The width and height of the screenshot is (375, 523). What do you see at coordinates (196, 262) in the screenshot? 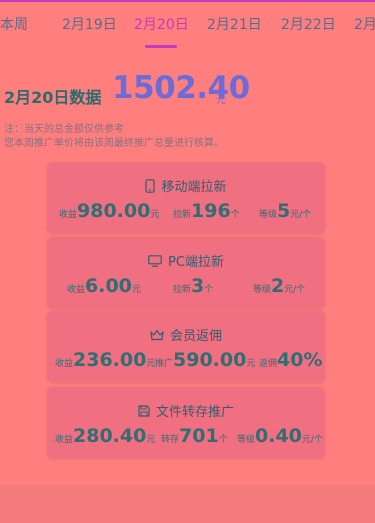
I see `card-title: PC端拉新` at bounding box center [196, 262].